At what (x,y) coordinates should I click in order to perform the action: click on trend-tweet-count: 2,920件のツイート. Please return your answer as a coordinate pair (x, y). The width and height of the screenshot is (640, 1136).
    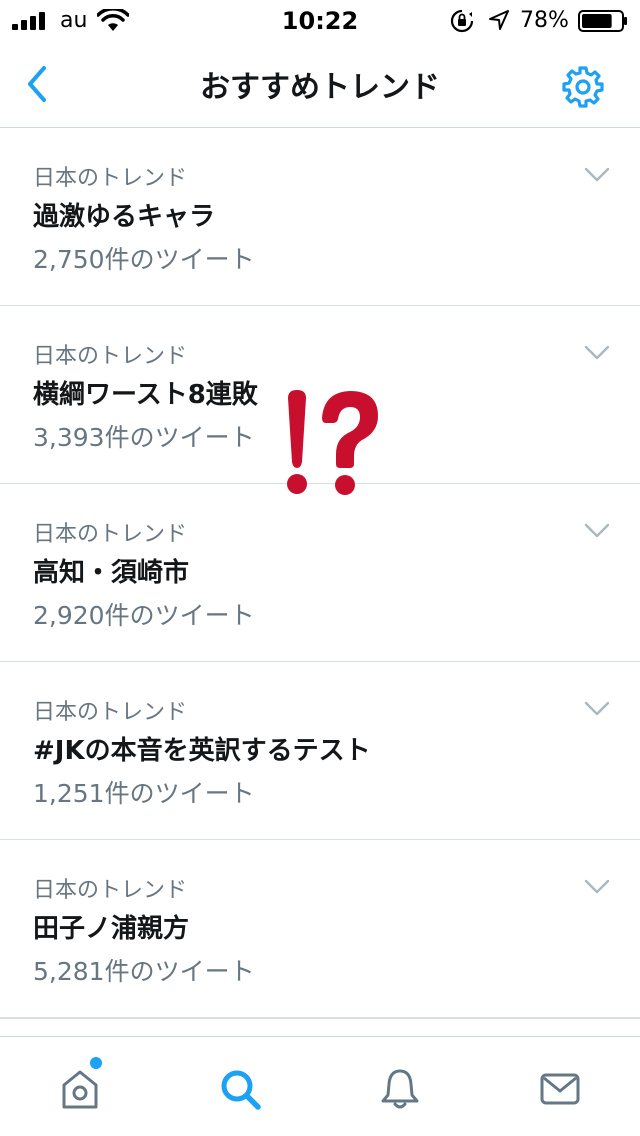
    Looking at the image, I should click on (144, 615).